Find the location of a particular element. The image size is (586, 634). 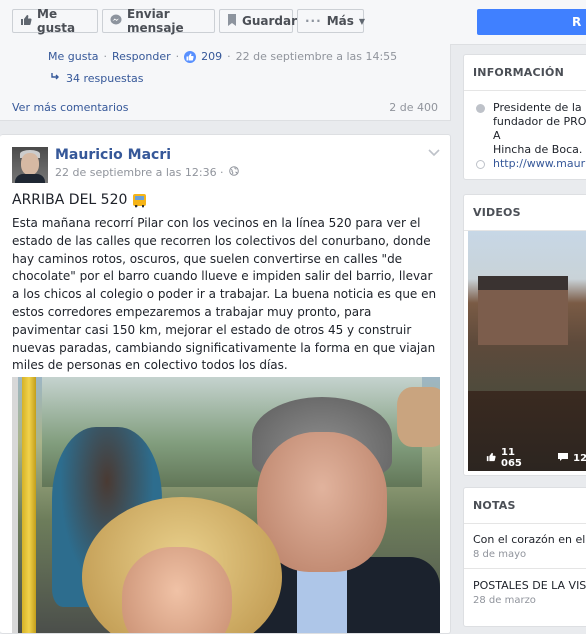

notes-heading: NOTAS is located at coordinates (525, 506).